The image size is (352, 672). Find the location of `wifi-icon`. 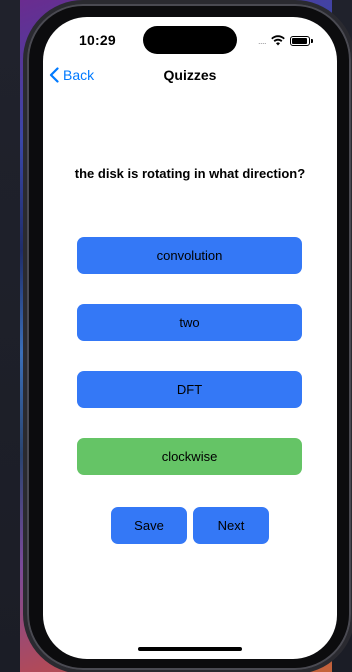

wifi-icon is located at coordinates (278, 40).